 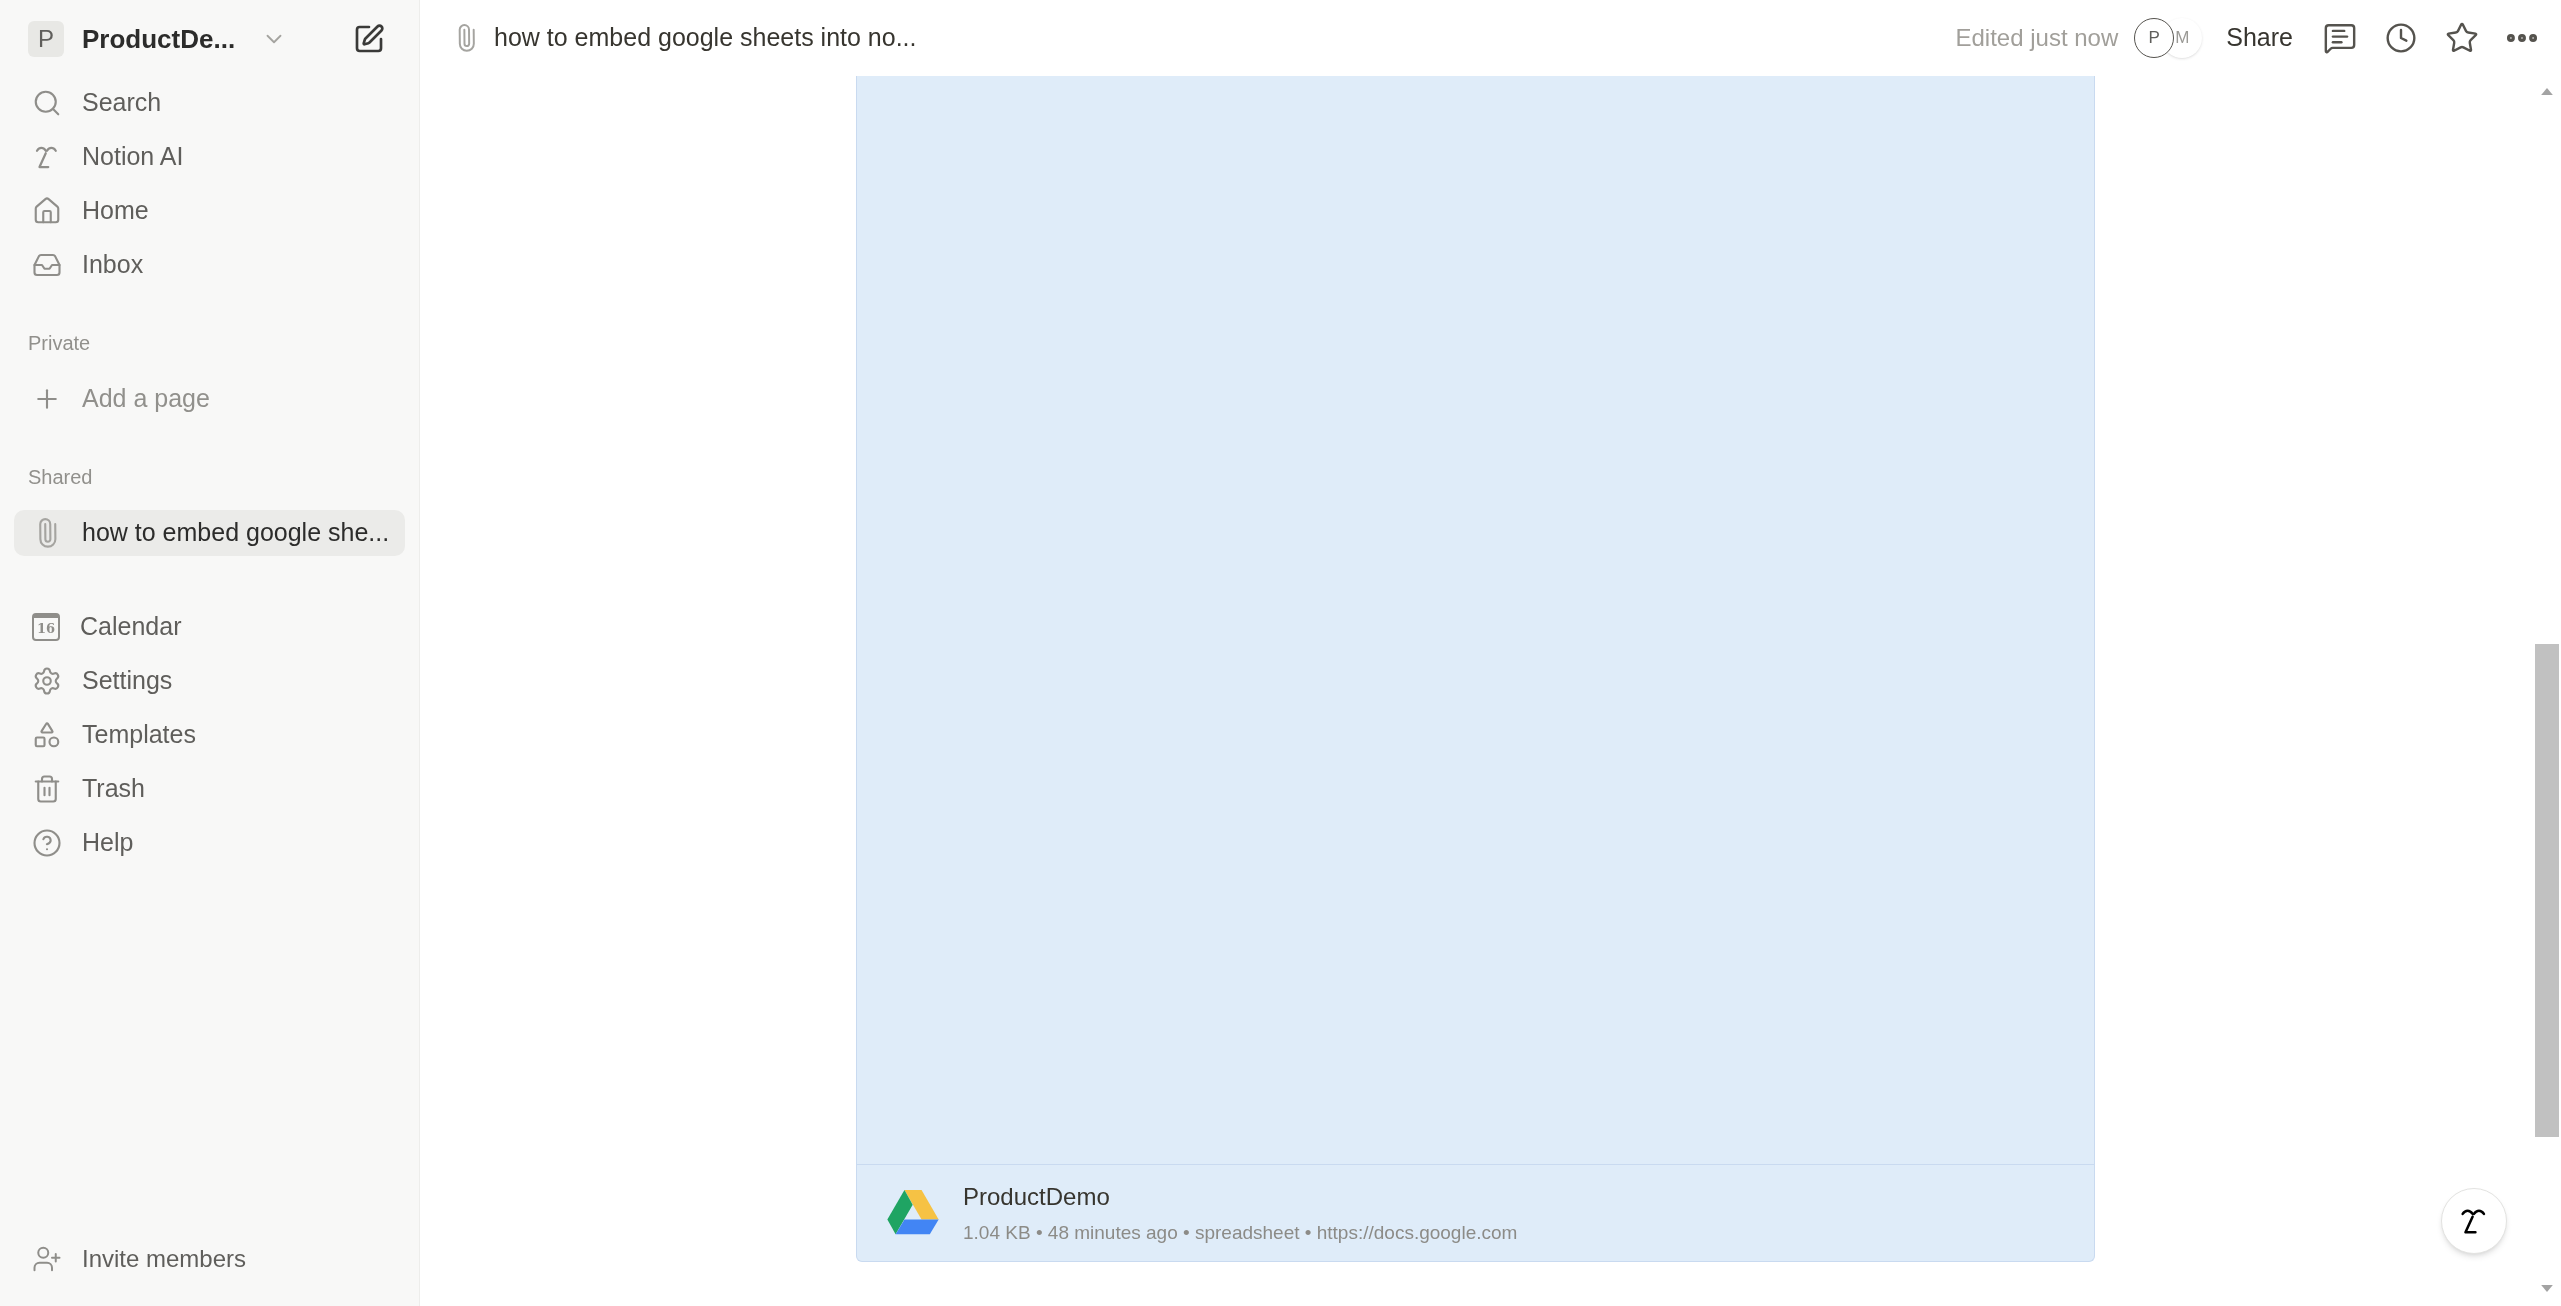 What do you see at coordinates (47, 735) in the screenshot?
I see `shapes-icon` at bounding box center [47, 735].